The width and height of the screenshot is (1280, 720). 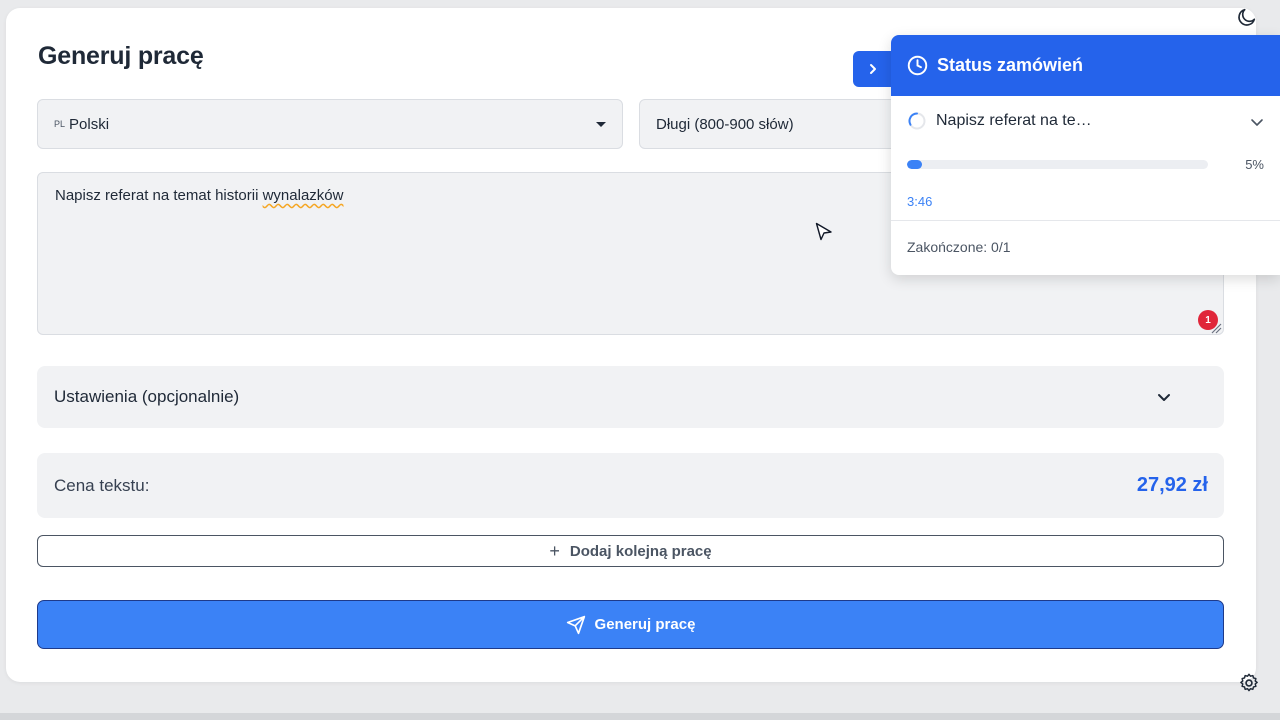 I want to click on moon-icon, so click(x=1247, y=17).